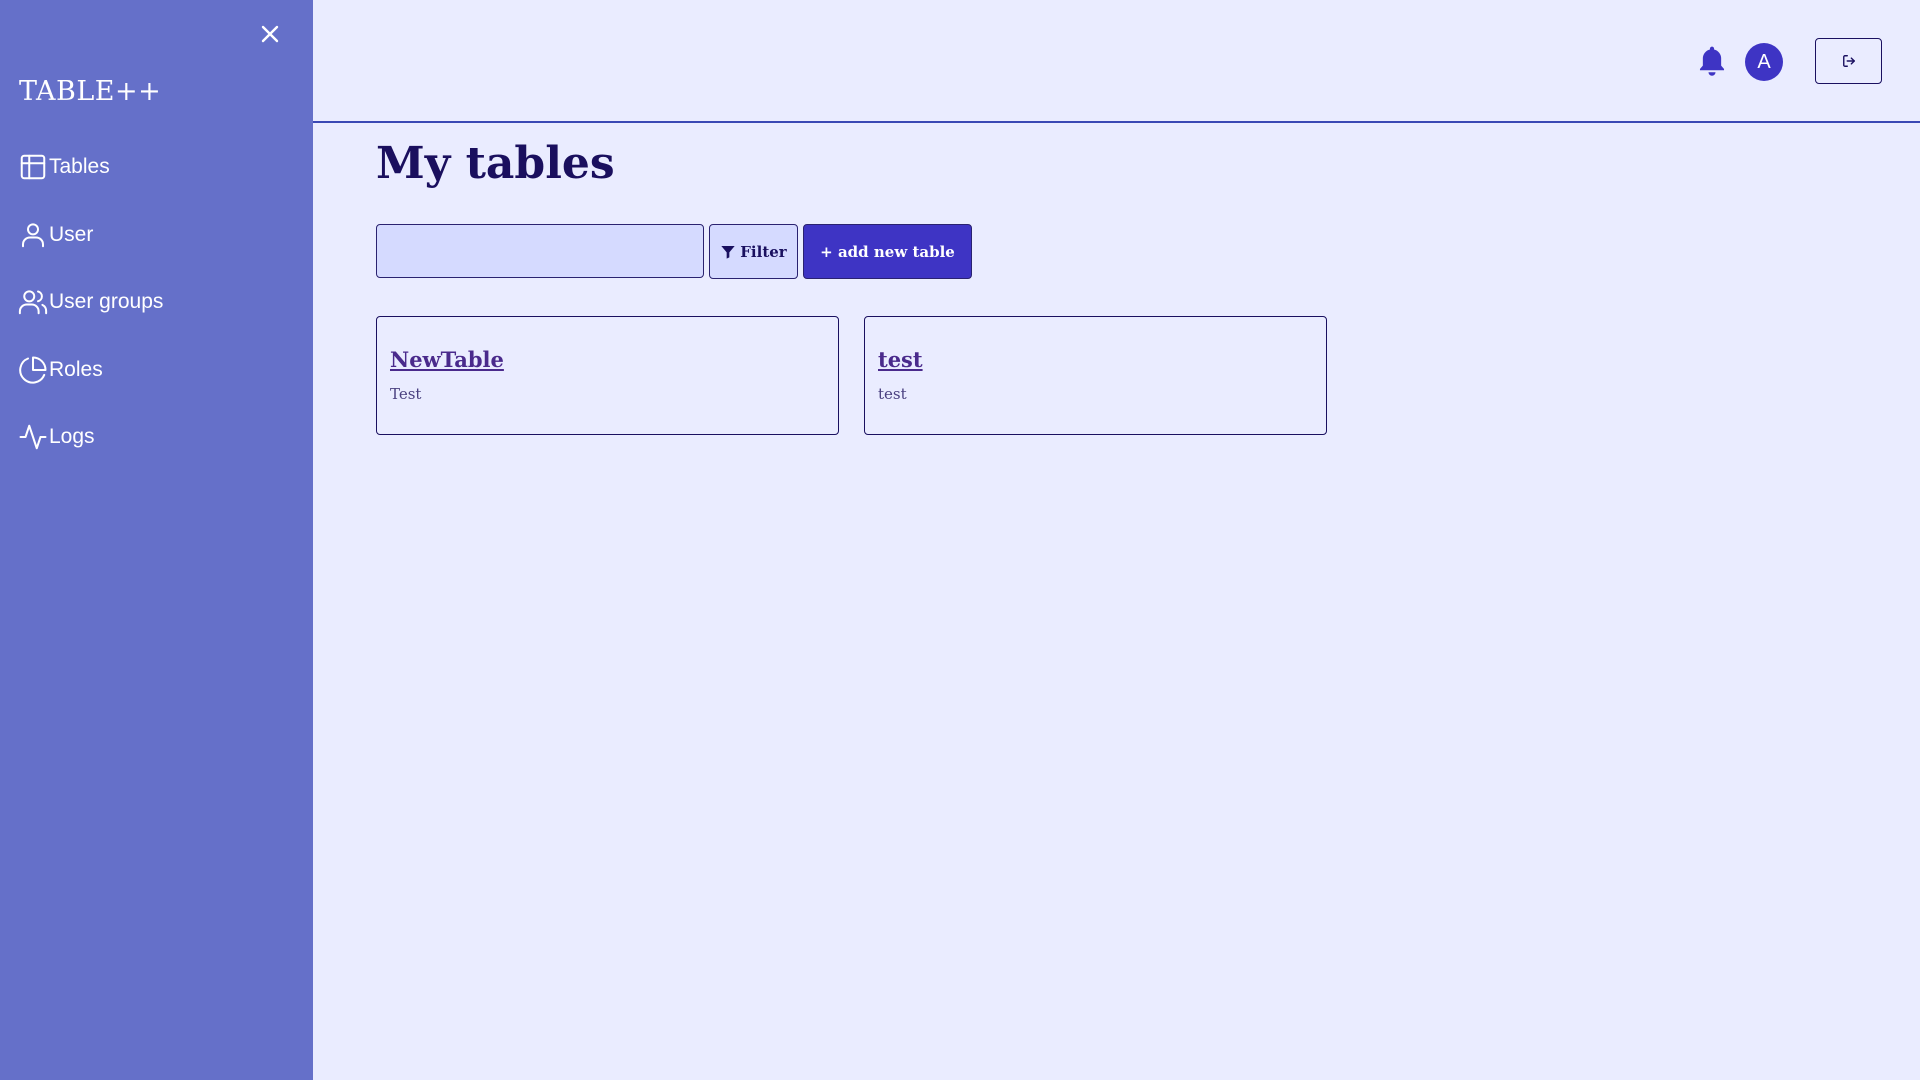 The height and width of the screenshot is (1080, 1920). What do you see at coordinates (607, 375) in the screenshot?
I see `table-card: NewTable Test` at bounding box center [607, 375].